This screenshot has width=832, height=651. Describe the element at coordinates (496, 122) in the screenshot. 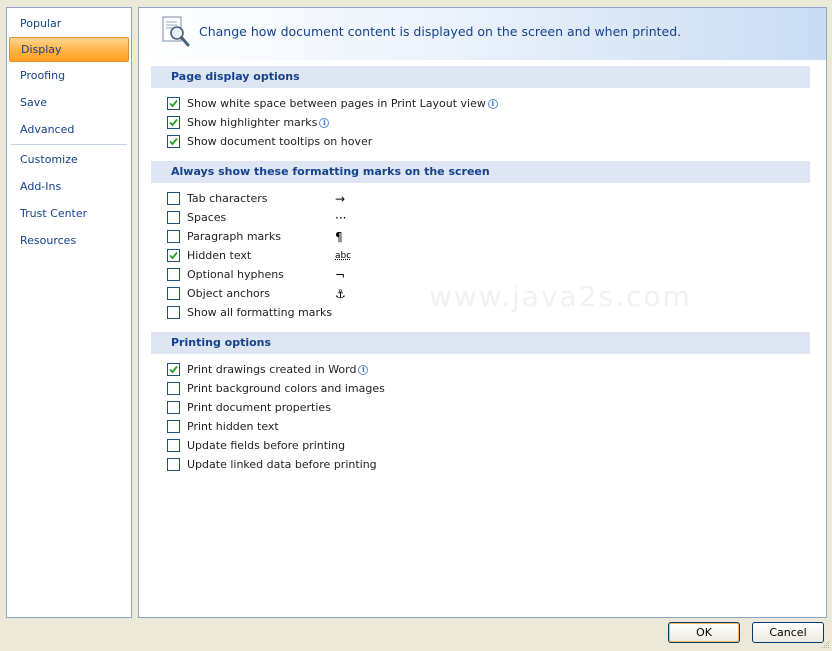

I see `page-display-option: Show highlighter marks i` at that location.